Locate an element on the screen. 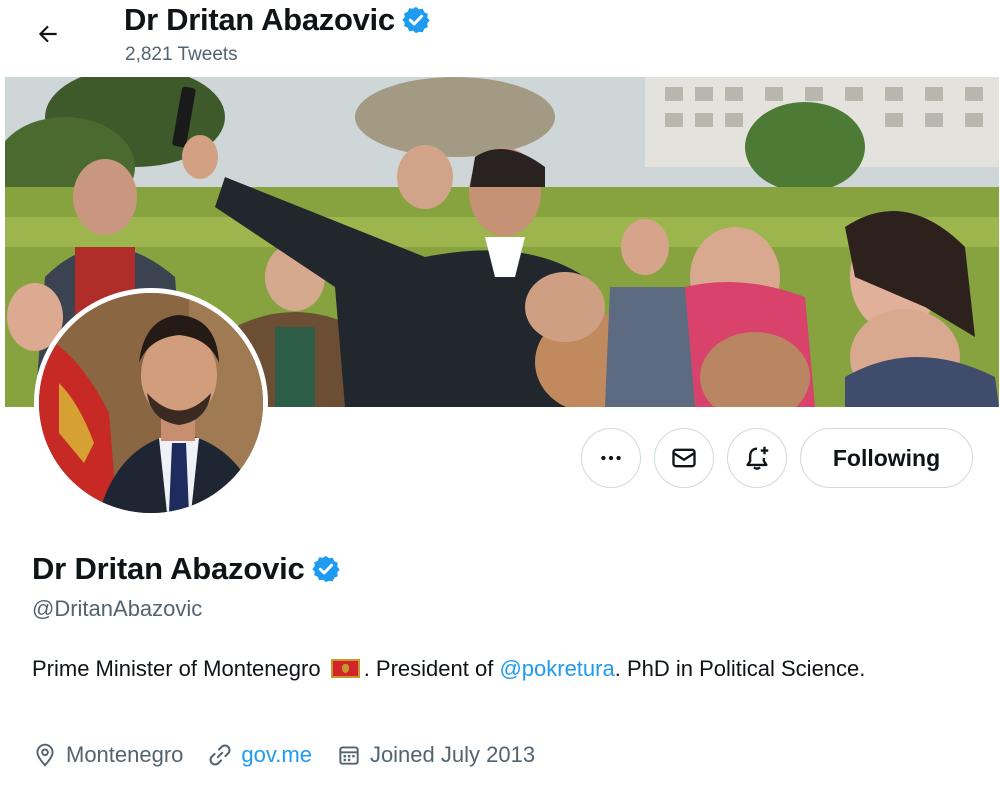 The width and height of the screenshot is (1000, 789). profile-name-row: Dr Dritan Abazovic is located at coordinates (186, 569).